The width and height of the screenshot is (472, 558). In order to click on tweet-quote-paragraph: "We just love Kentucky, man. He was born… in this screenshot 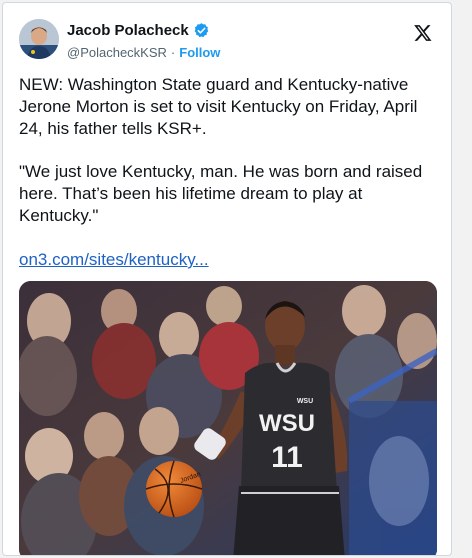, I will do `click(221, 193)`.